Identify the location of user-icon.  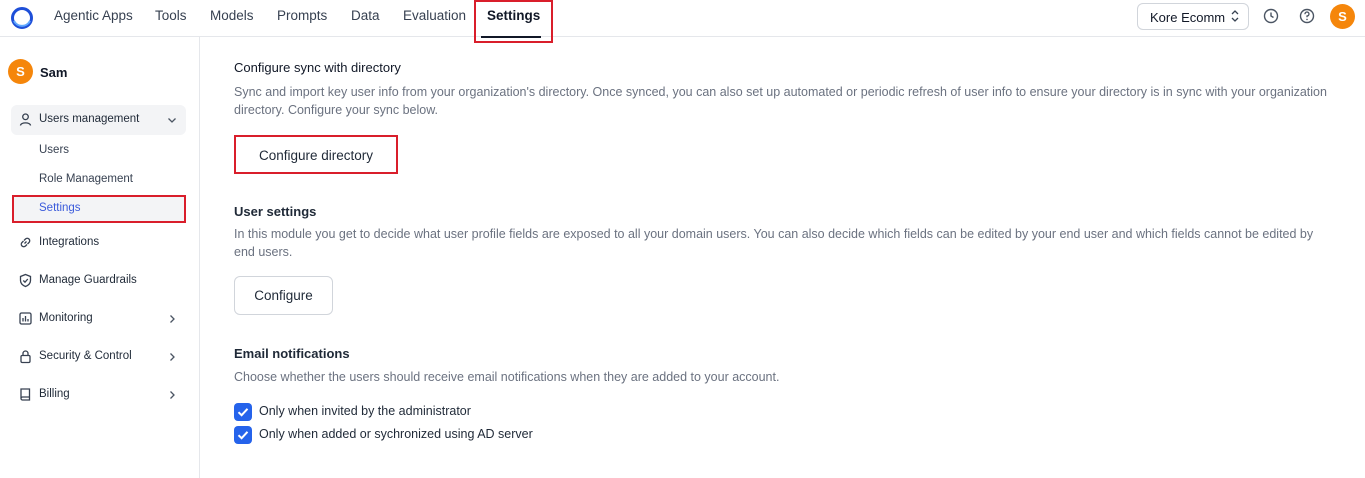
(25, 119).